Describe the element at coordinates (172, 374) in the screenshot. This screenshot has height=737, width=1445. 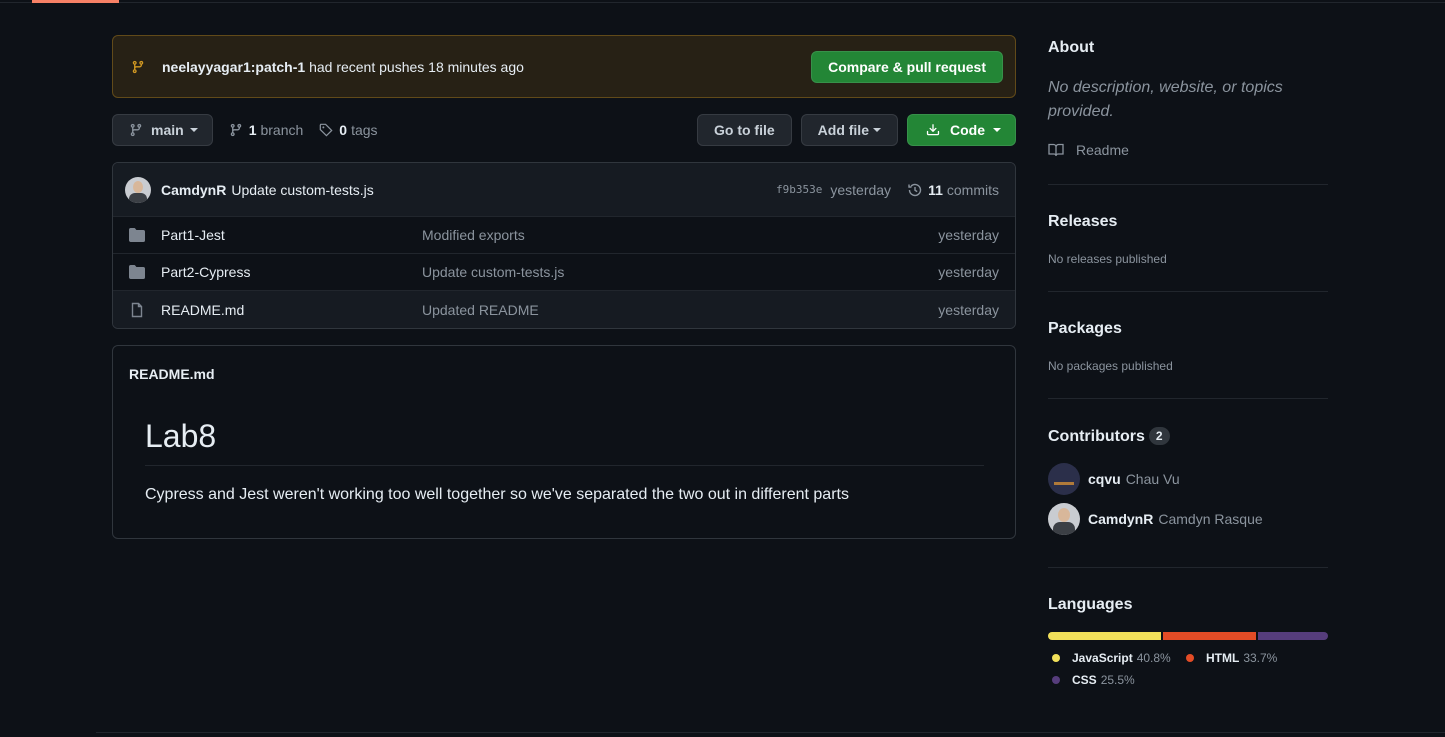
I see `readme-file-title: README.md` at that location.